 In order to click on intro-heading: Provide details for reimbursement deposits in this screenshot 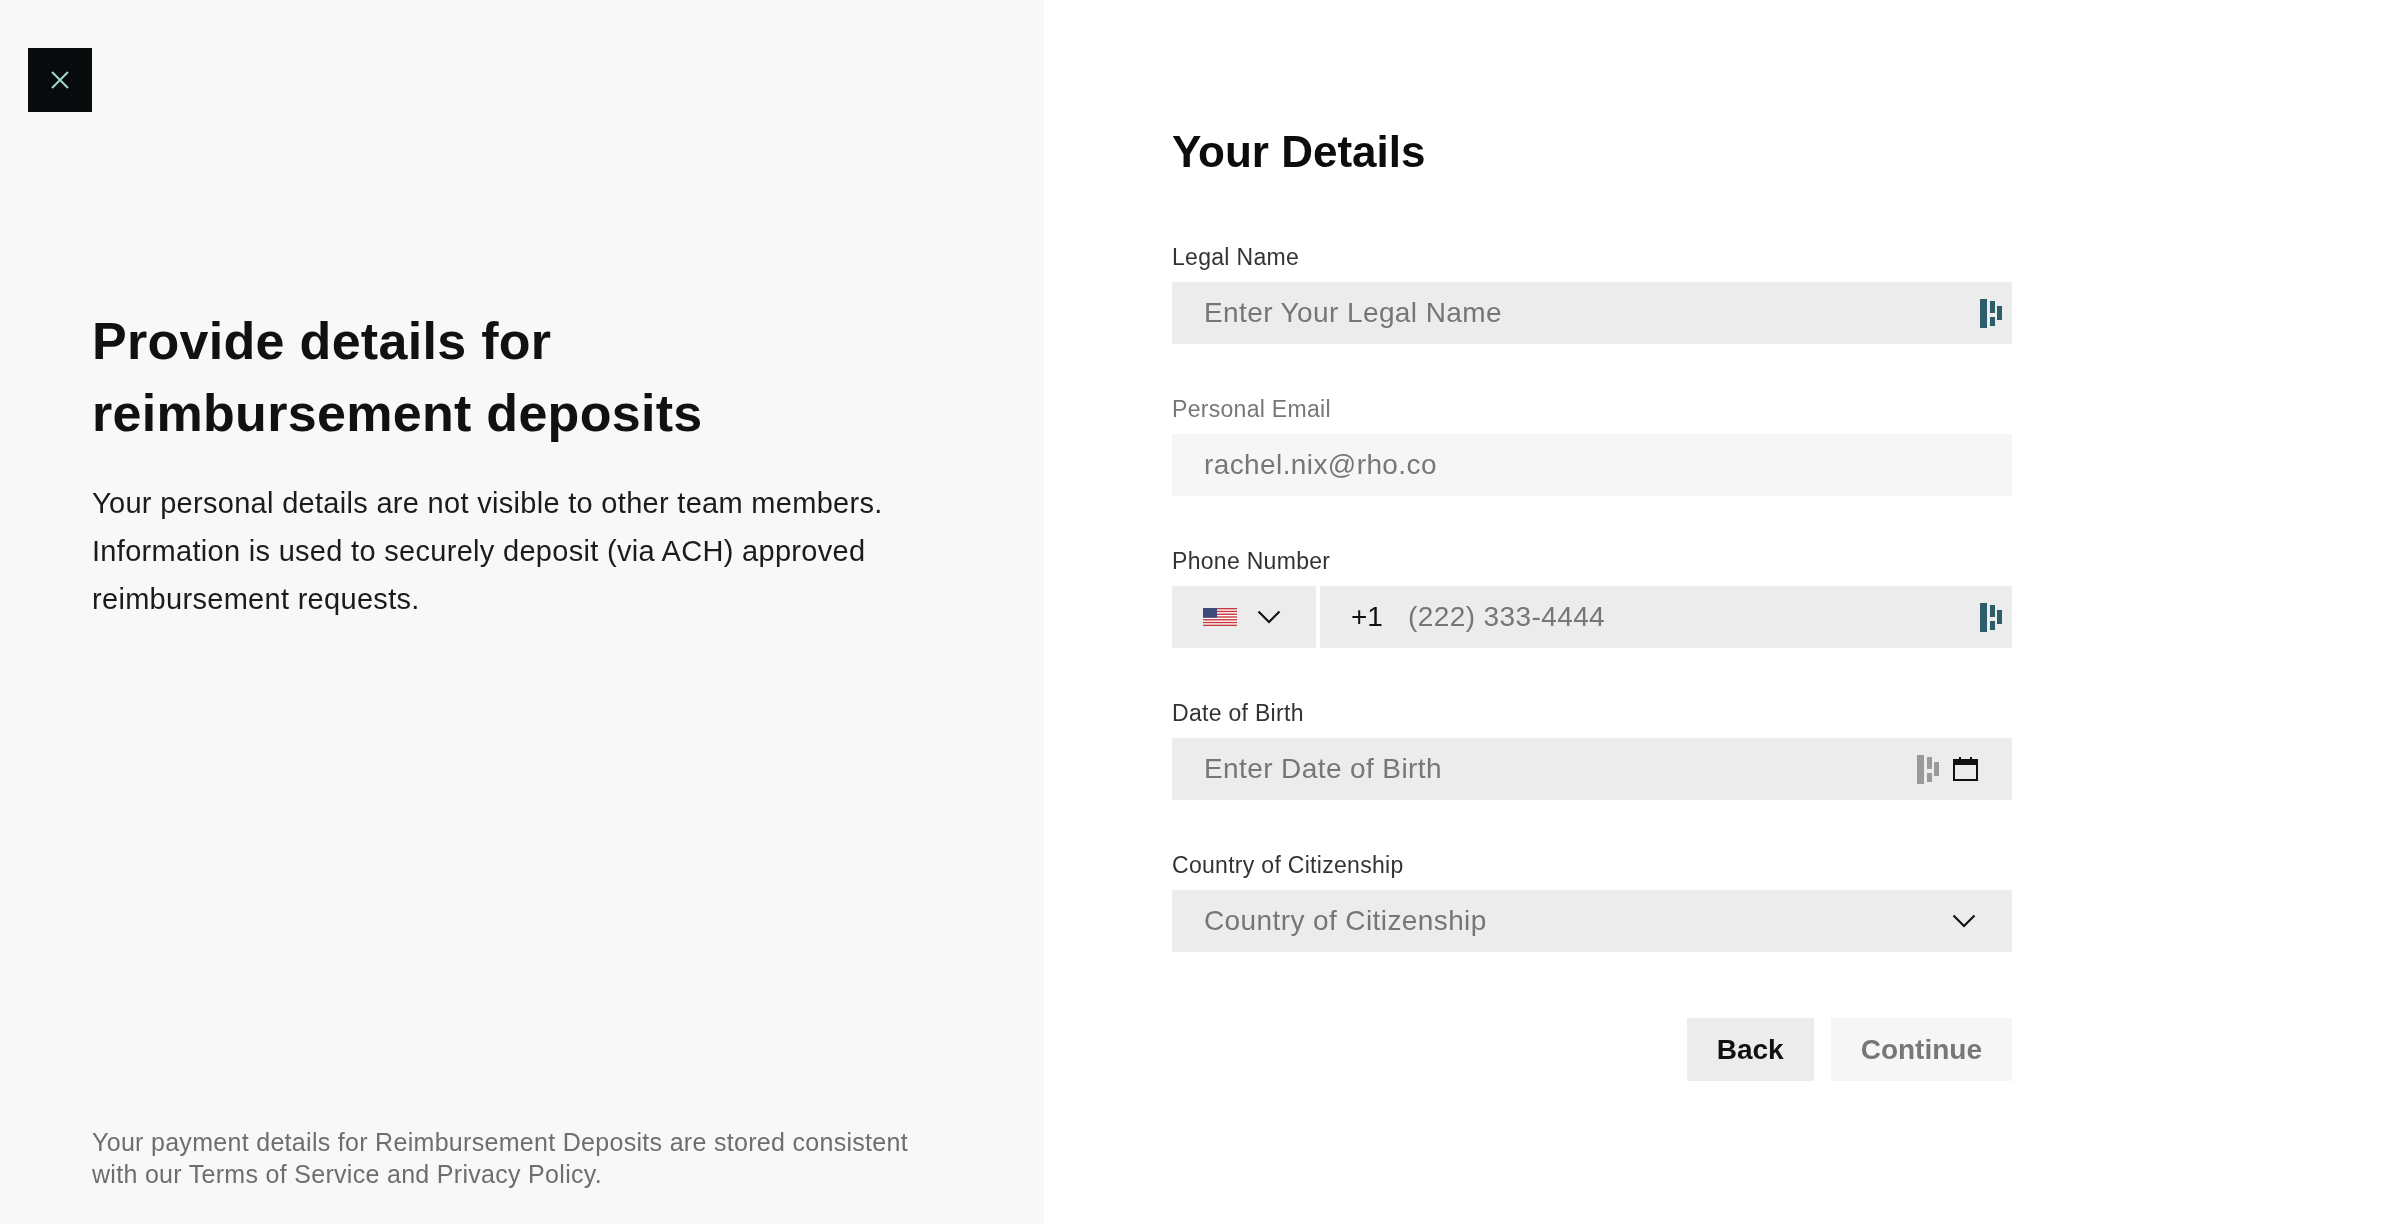, I will do `click(398, 377)`.